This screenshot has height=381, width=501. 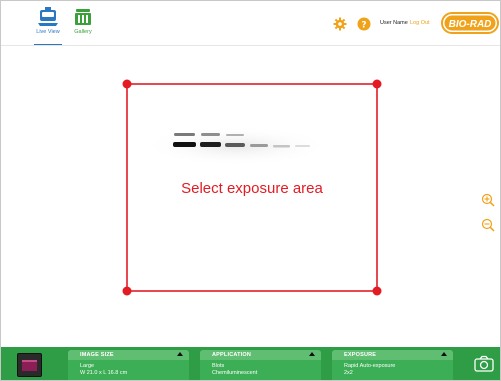 I want to click on camera-icon, so click(x=484, y=364).